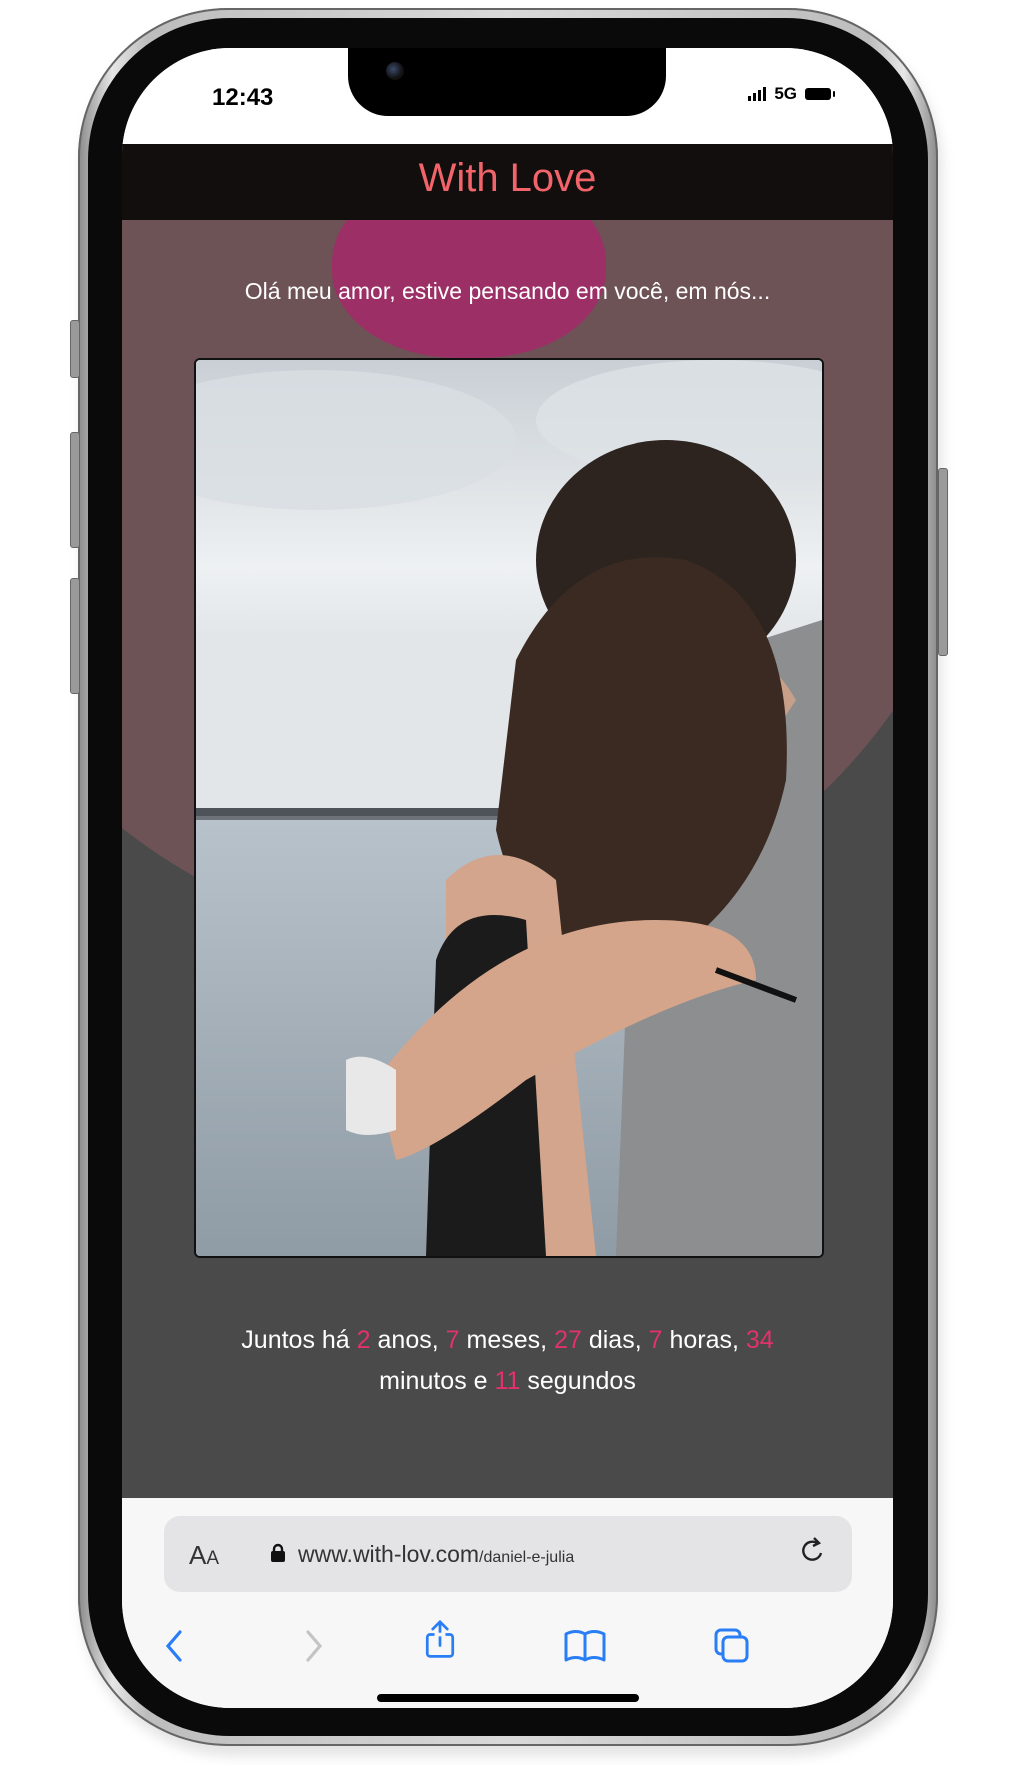  What do you see at coordinates (243, 97) in the screenshot?
I see `status-time: 12:43` at bounding box center [243, 97].